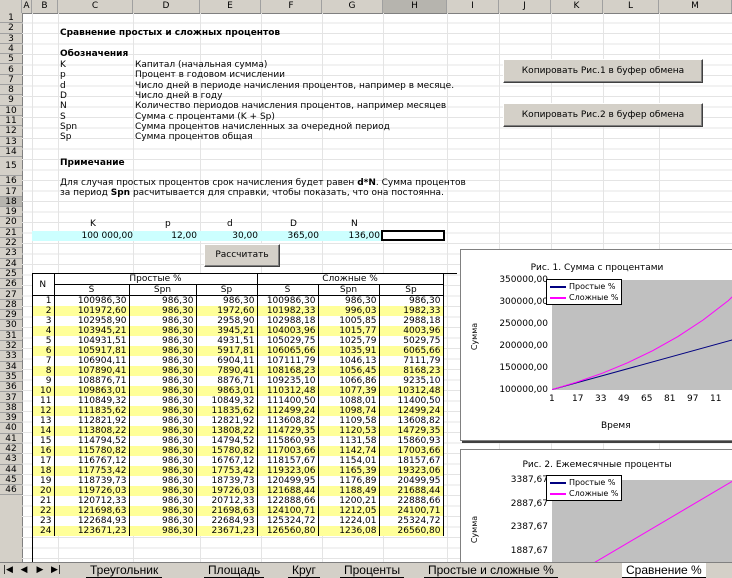  What do you see at coordinates (92, 511) in the screenshot?
I see `table-cell: 121698,63` at bounding box center [92, 511].